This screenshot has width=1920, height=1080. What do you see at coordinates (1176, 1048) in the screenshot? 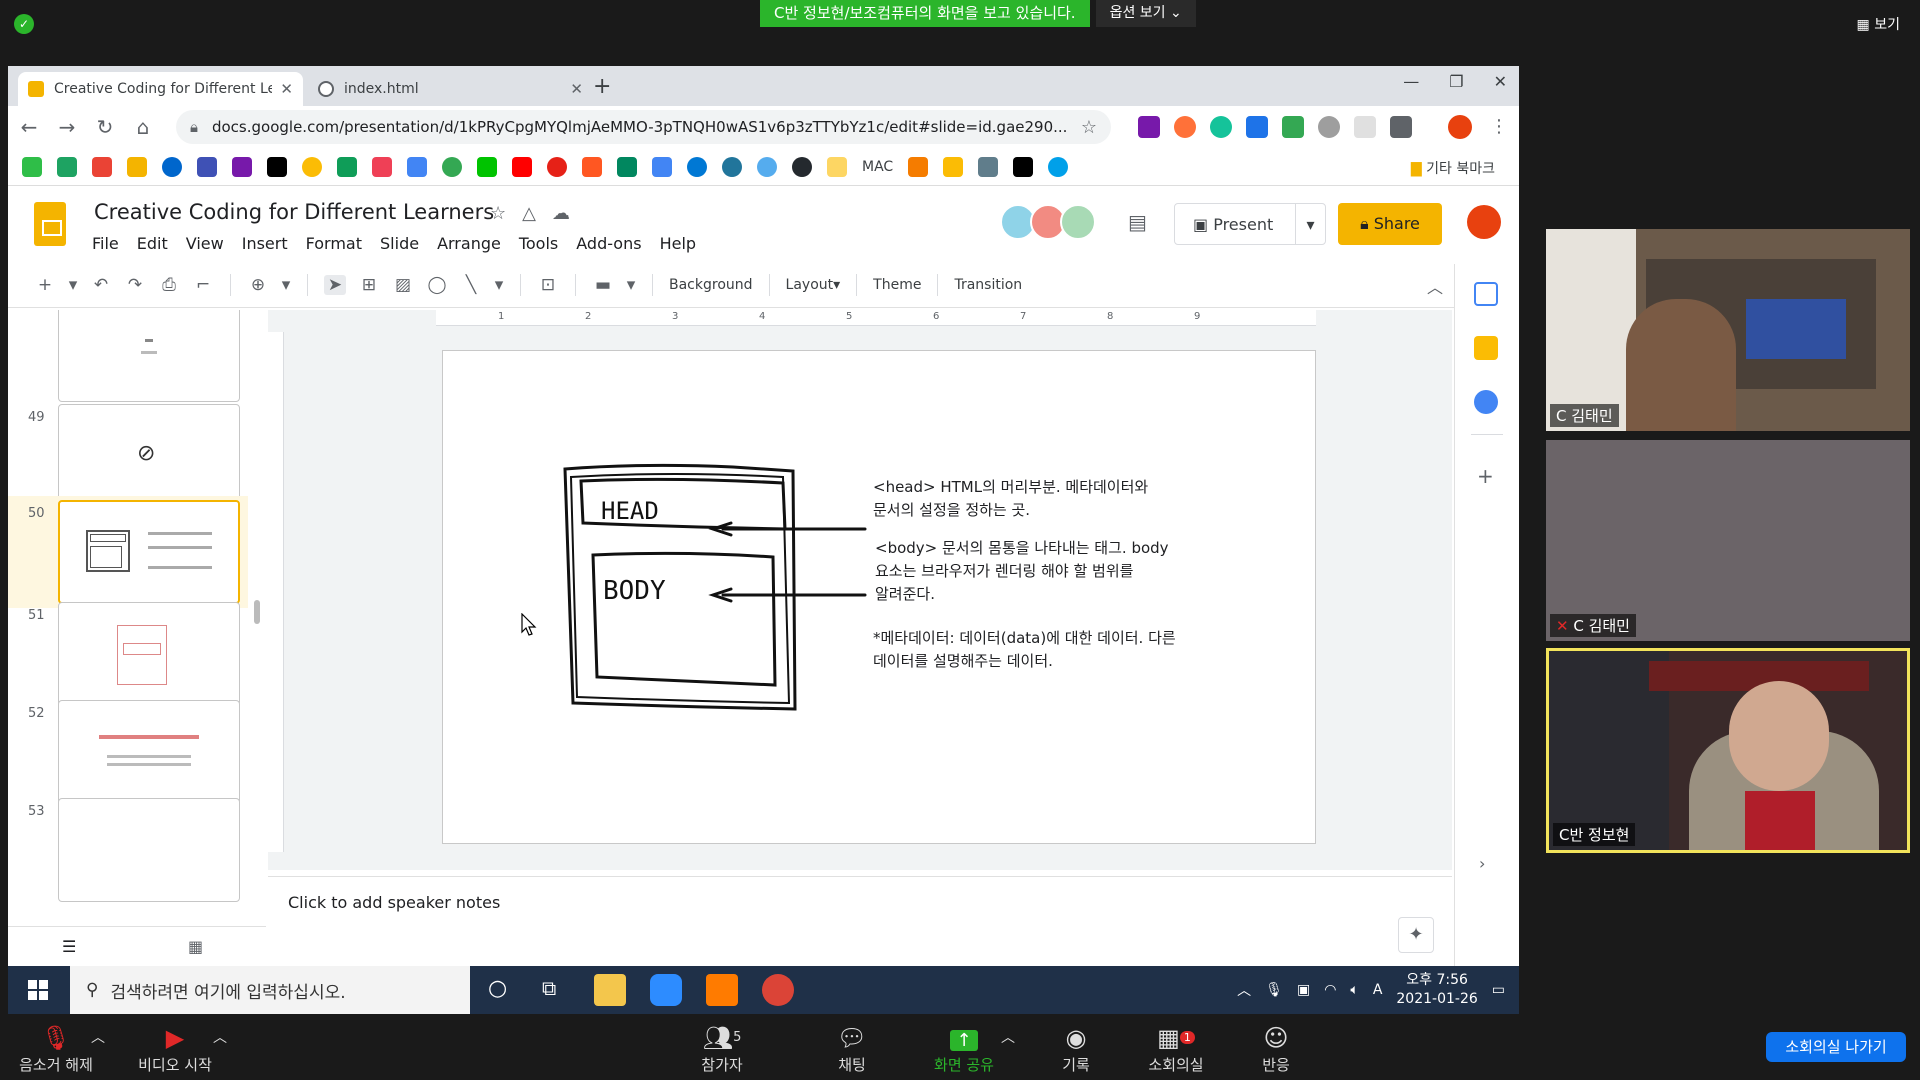
I see `breakout-rooms-button: ▦ 1 소회의실` at bounding box center [1176, 1048].